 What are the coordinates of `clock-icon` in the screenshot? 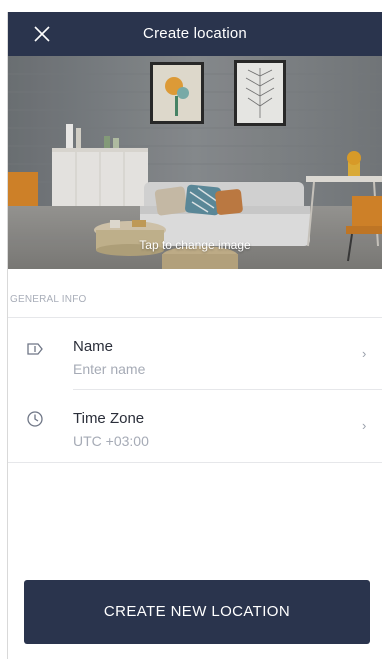 It's located at (35, 419).